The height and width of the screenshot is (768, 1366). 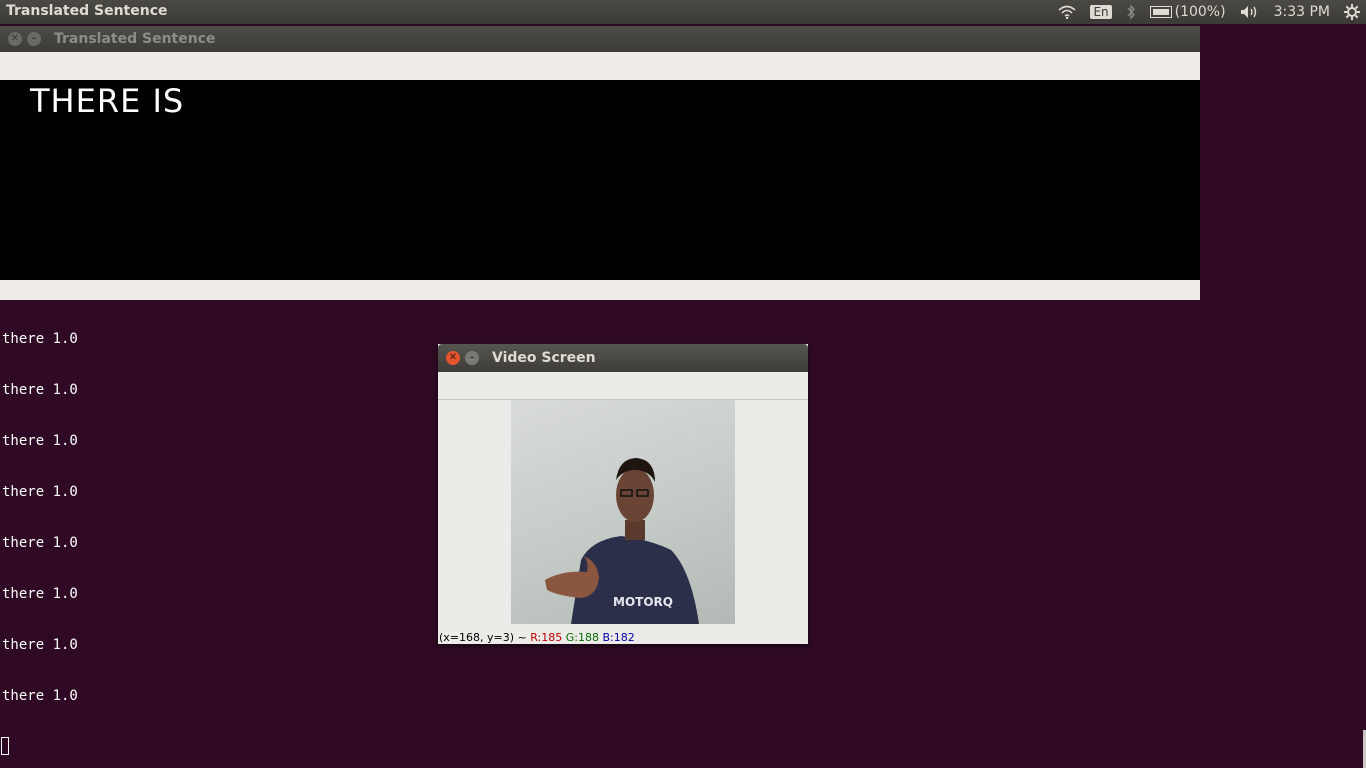 What do you see at coordinates (1352, 12) in the screenshot?
I see `settings-gear-icon` at bounding box center [1352, 12].